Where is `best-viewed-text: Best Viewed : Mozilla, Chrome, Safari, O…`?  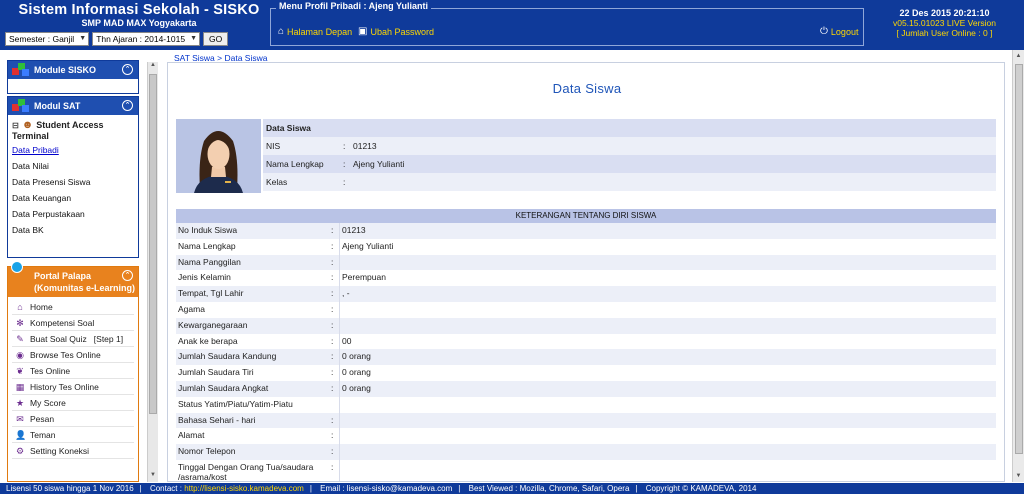
best-viewed-text: Best Viewed : Mozilla, Chrome, Safari, O… is located at coordinates (549, 488).